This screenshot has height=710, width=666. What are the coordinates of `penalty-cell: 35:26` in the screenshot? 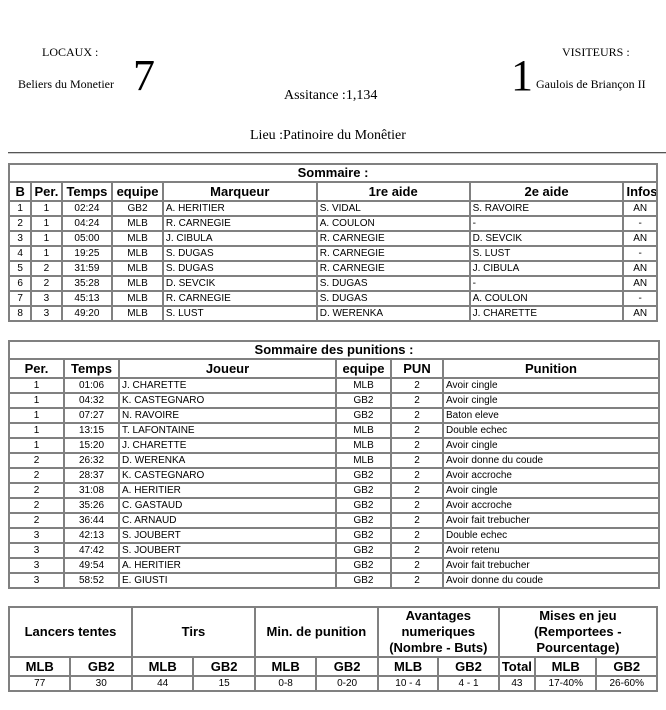 It's located at (91, 505).